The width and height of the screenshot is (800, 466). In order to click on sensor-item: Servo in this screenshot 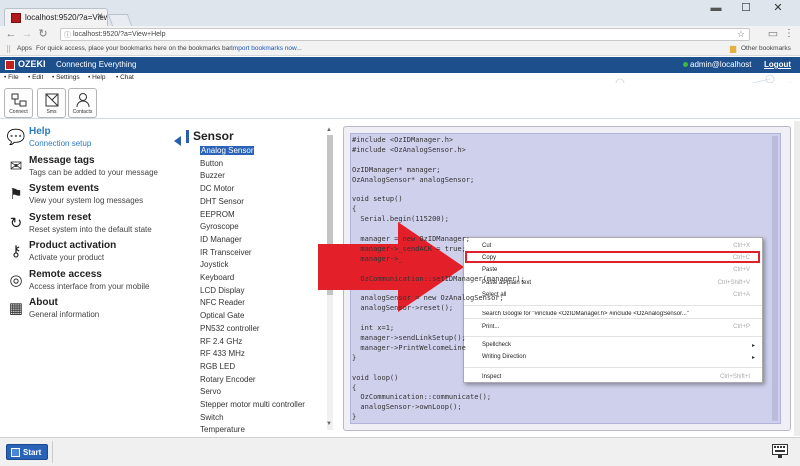, I will do `click(210, 391)`.